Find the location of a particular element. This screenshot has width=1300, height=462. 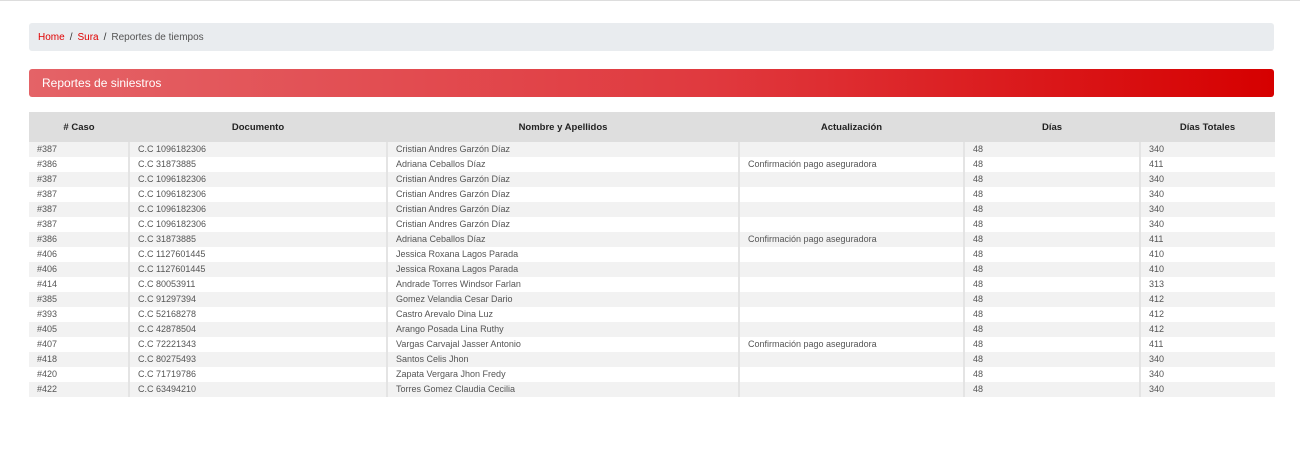

cell-documento: C.C 71719786 is located at coordinates (257, 374).